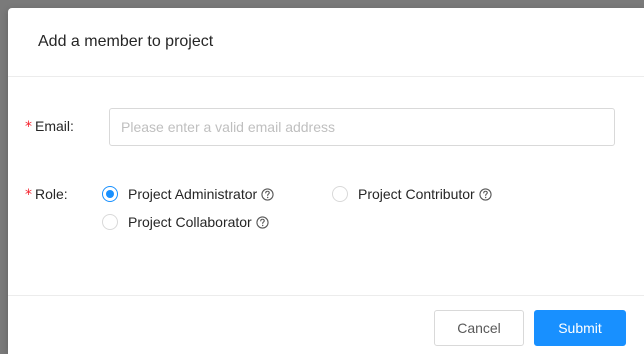 The width and height of the screenshot is (644, 354). Describe the element at coordinates (416, 194) in the screenshot. I see `role-option-label: Project Contributor` at that location.